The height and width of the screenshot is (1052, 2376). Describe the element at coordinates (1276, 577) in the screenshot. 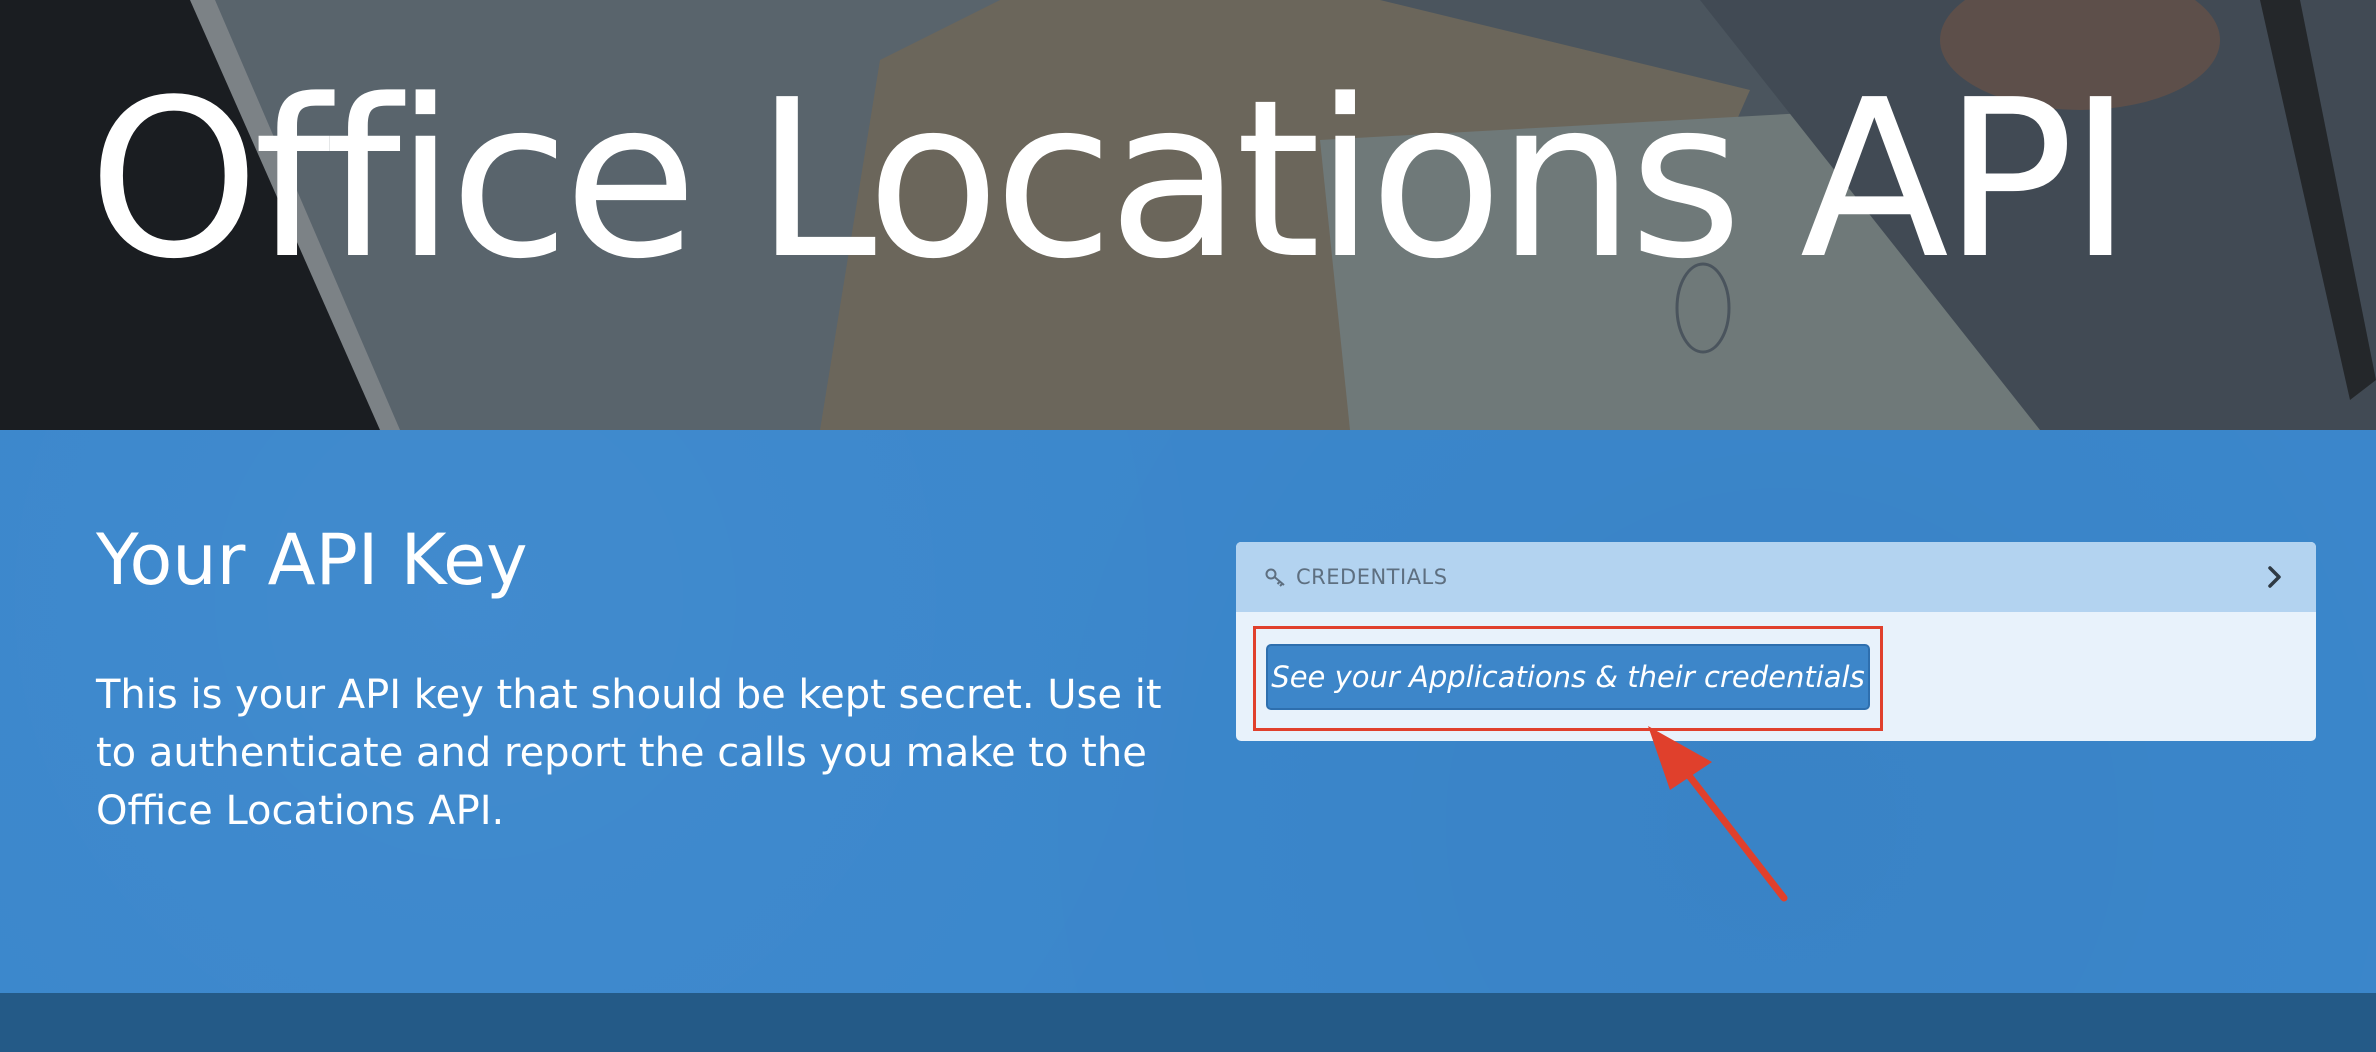

I see `key-icon` at that location.